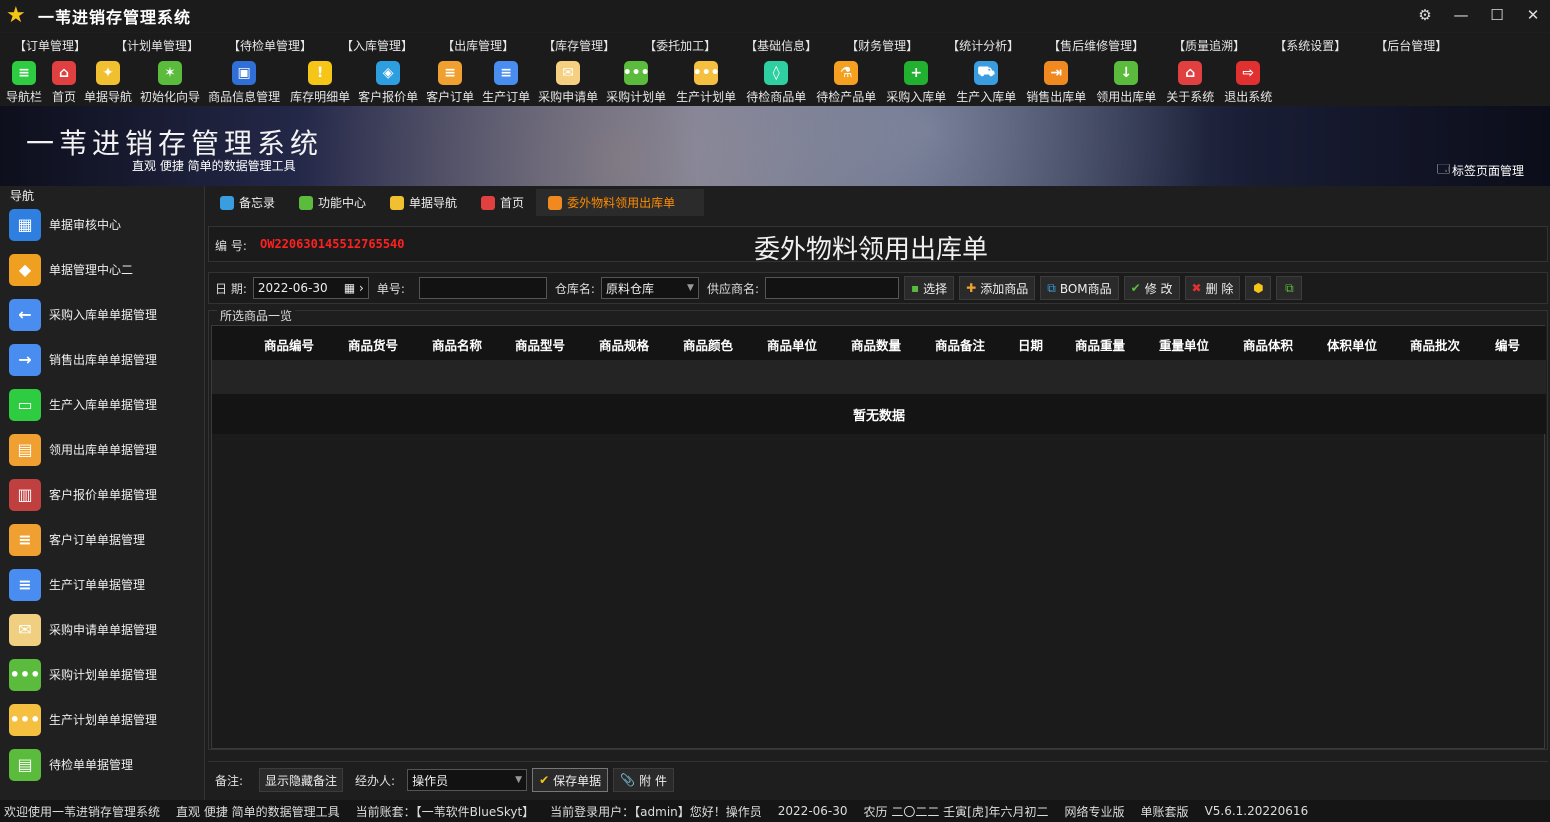 This screenshot has height=822, width=1550. I want to click on toolbar-button-8: ≡ 客户订单, so click(450, 81).